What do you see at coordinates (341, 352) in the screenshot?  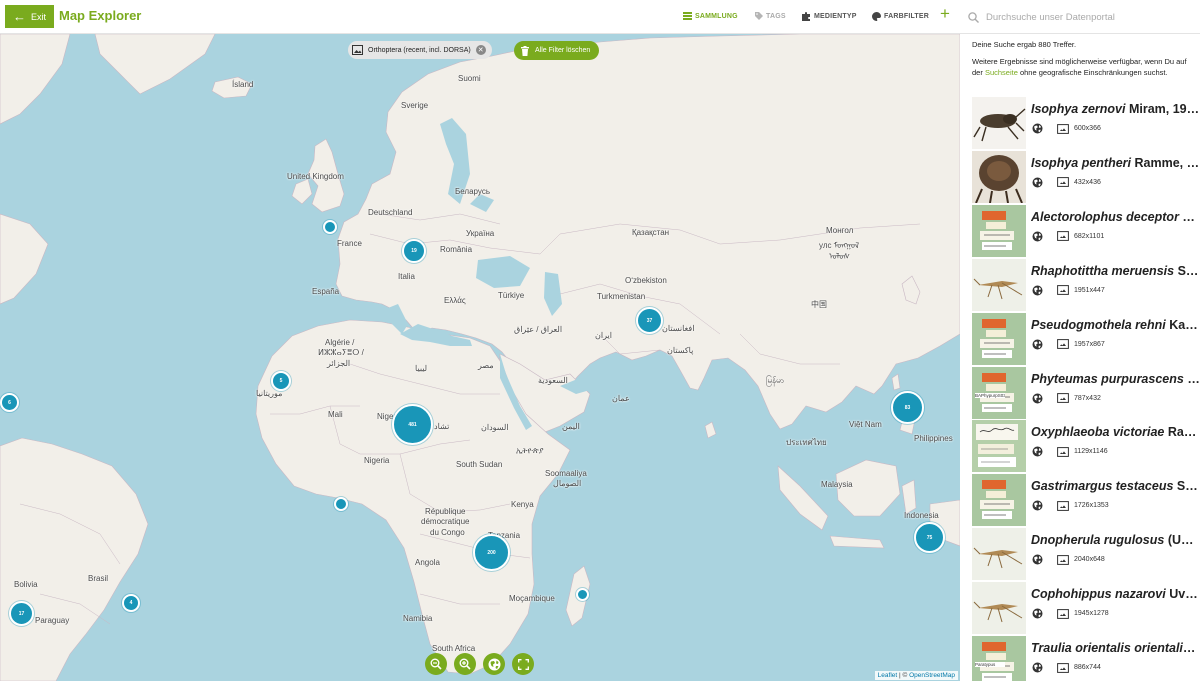 I see `map-label: ⵍⵣⵣⴰⵢⴻⵔ /` at bounding box center [341, 352].